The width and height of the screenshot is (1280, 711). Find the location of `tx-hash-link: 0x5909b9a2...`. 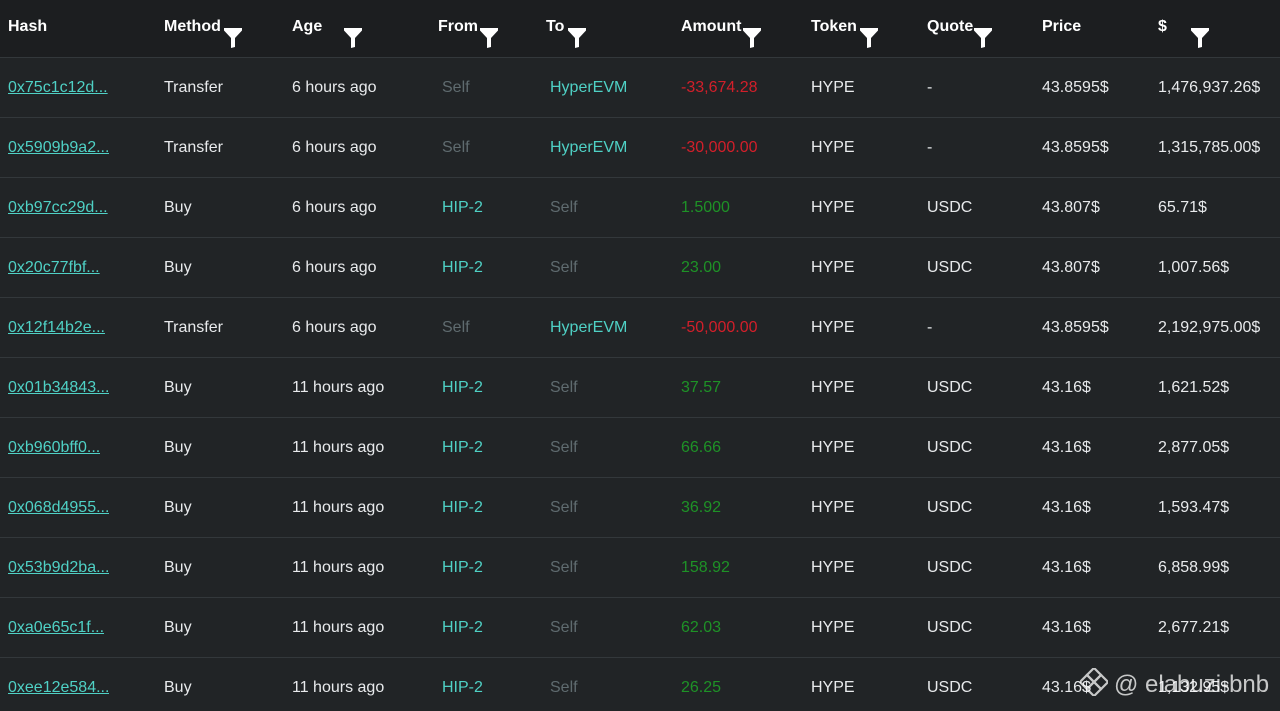

tx-hash-link: 0x5909b9a2... is located at coordinates (58, 147).